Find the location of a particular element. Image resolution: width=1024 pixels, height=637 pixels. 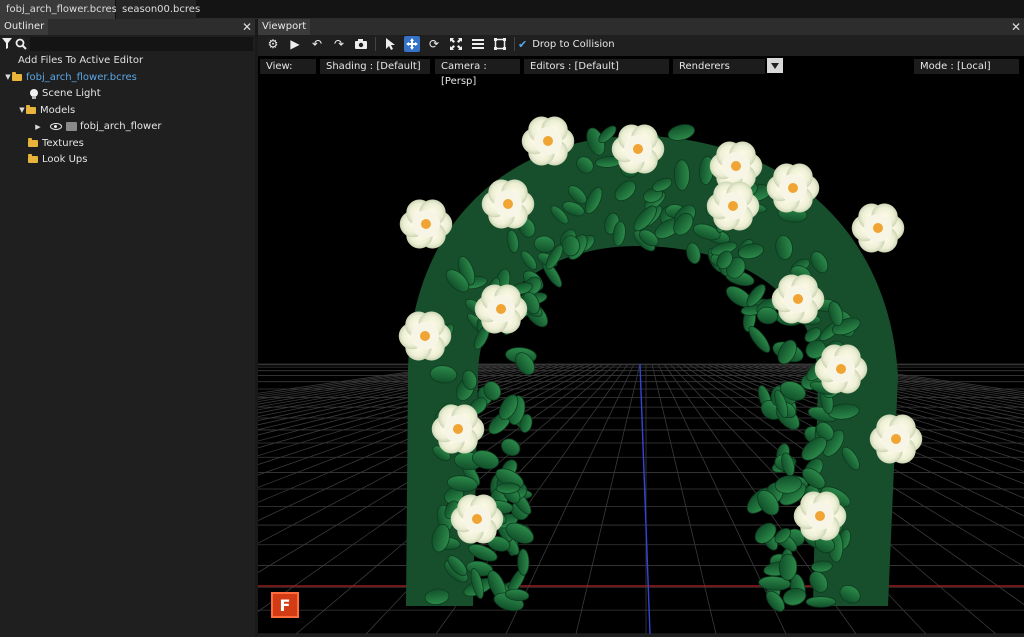

checkmark-icon: ✔ is located at coordinates (522, 44).